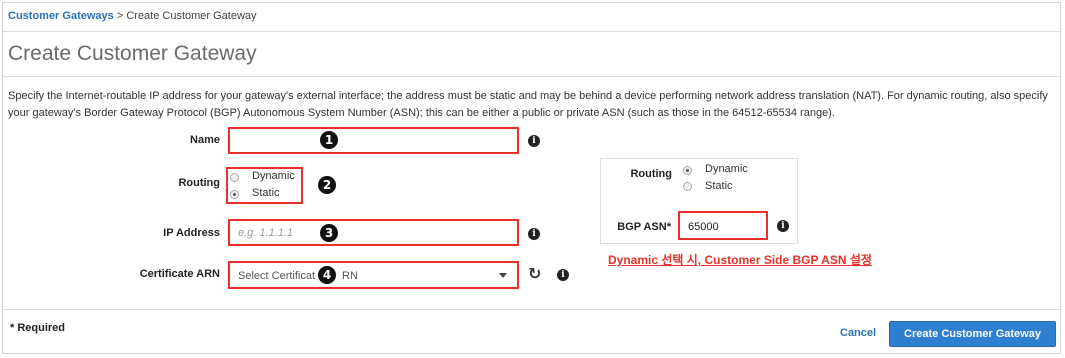  I want to click on cancel-button: Cancel, so click(858, 333).